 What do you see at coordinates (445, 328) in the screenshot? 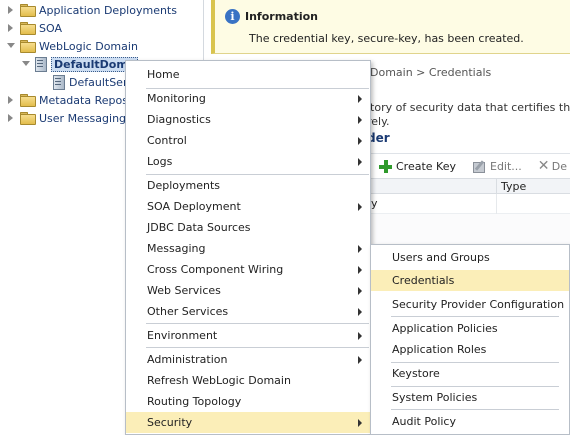
I see `menu-item-label: Application Policies` at bounding box center [445, 328].